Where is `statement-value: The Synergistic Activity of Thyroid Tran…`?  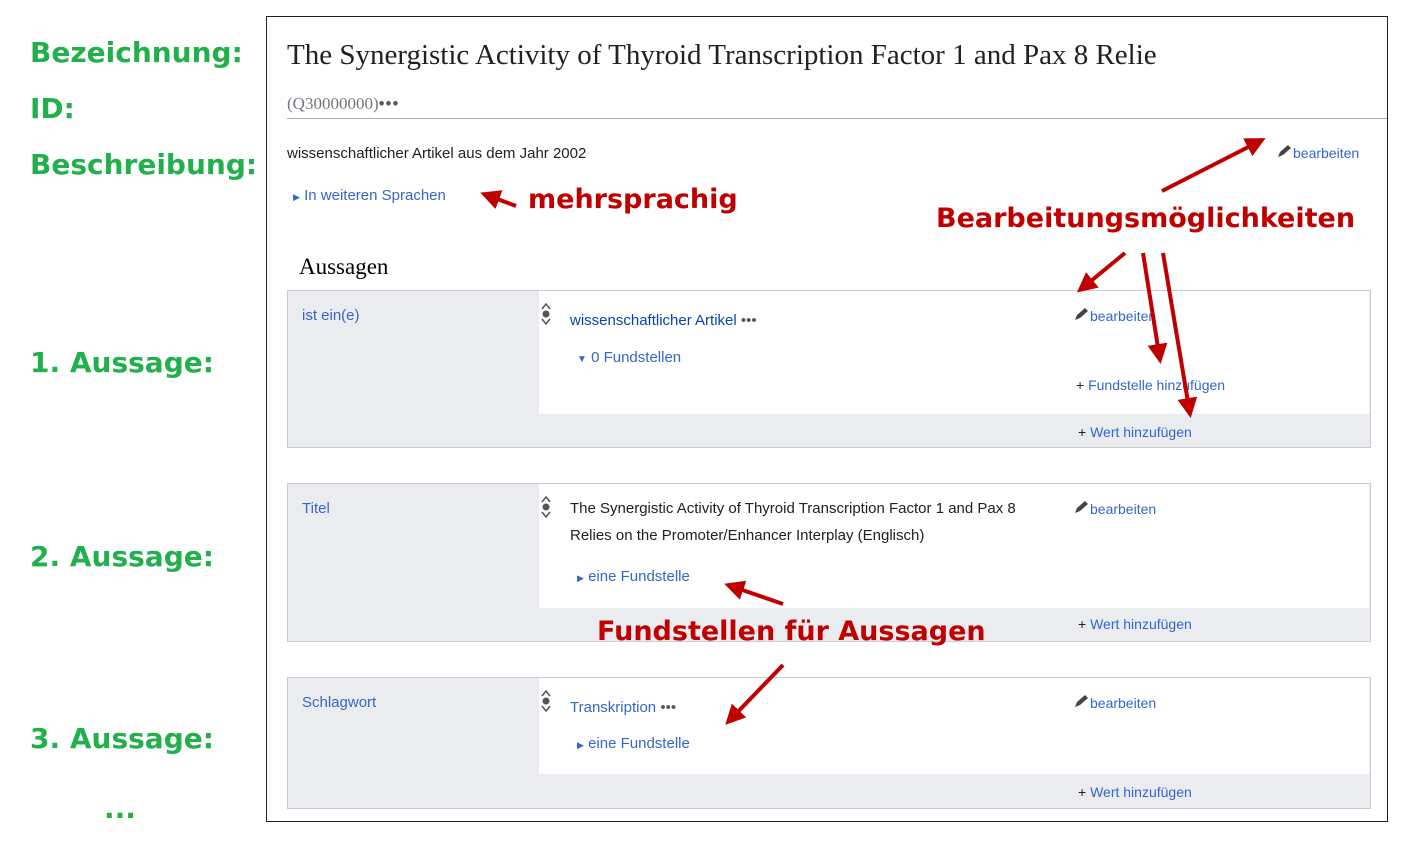 statement-value: The Synergistic Activity of Thyroid Tran… is located at coordinates (793, 522).